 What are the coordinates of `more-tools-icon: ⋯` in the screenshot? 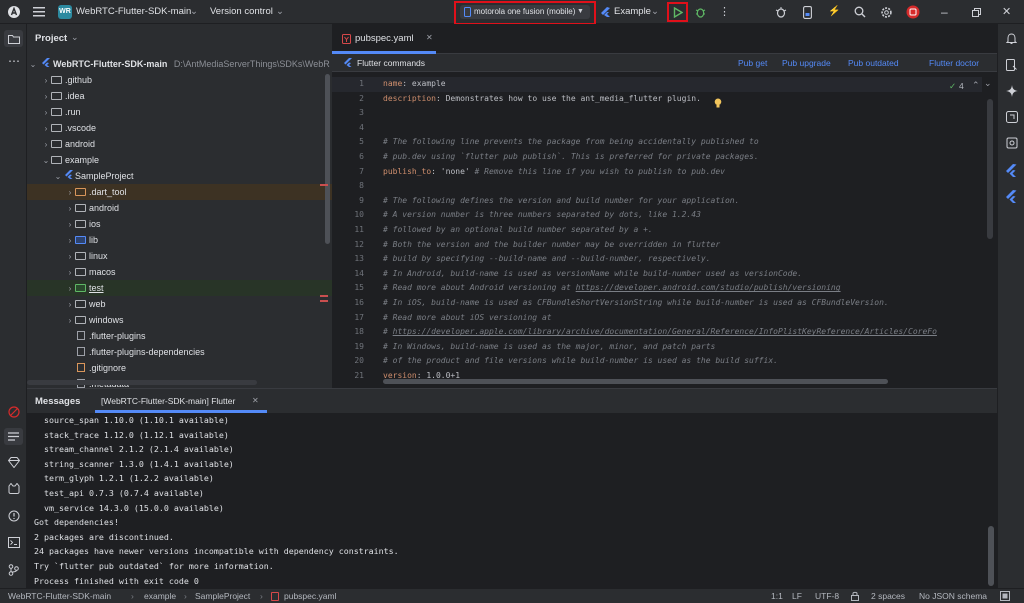 It's located at (14, 61).